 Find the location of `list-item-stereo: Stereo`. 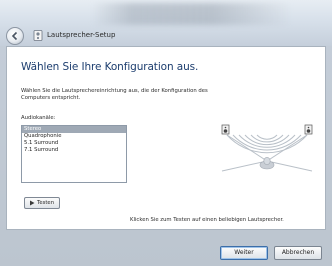

list-item-stereo: Stereo is located at coordinates (74, 129).